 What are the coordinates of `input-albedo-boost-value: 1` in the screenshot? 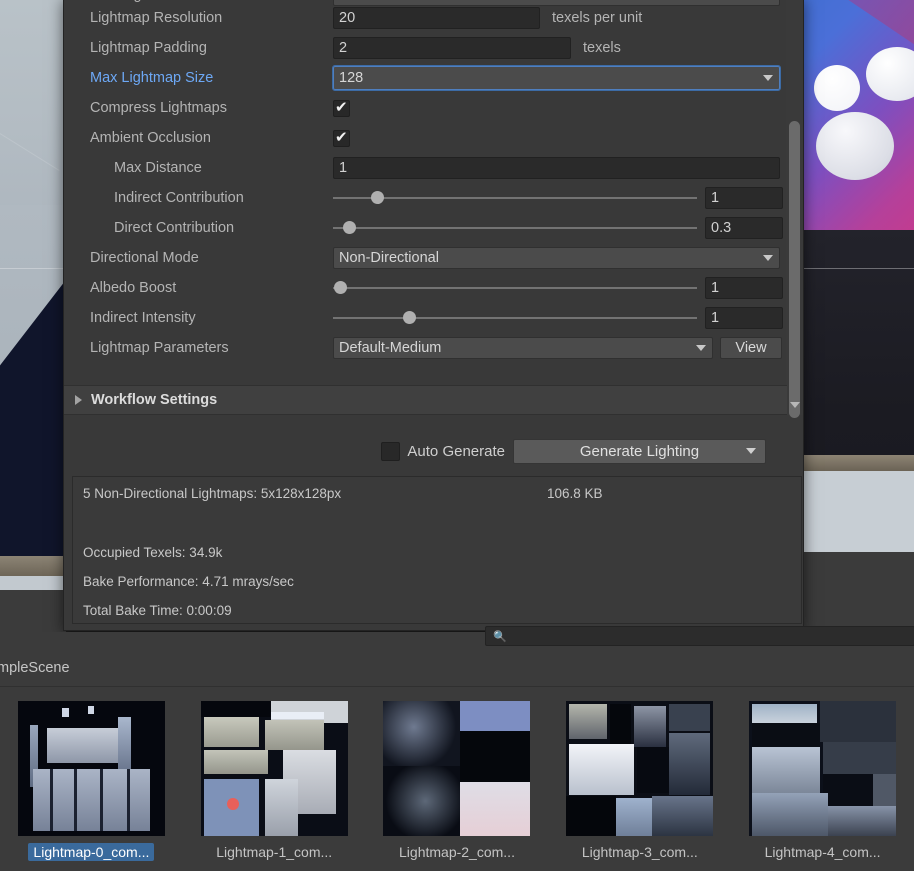 It's located at (744, 288).